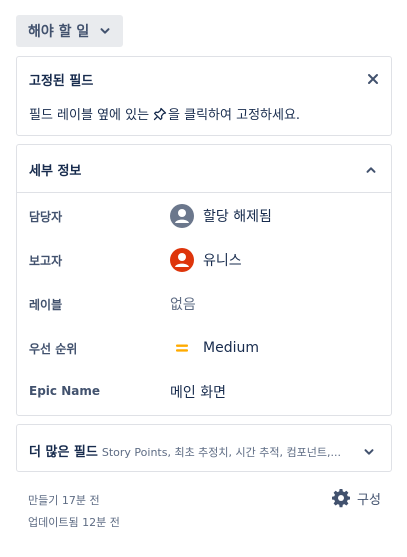 The image size is (407, 557). What do you see at coordinates (46, 261) in the screenshot?
I see `field-label: 보고자` at bounding box center [46, 261].